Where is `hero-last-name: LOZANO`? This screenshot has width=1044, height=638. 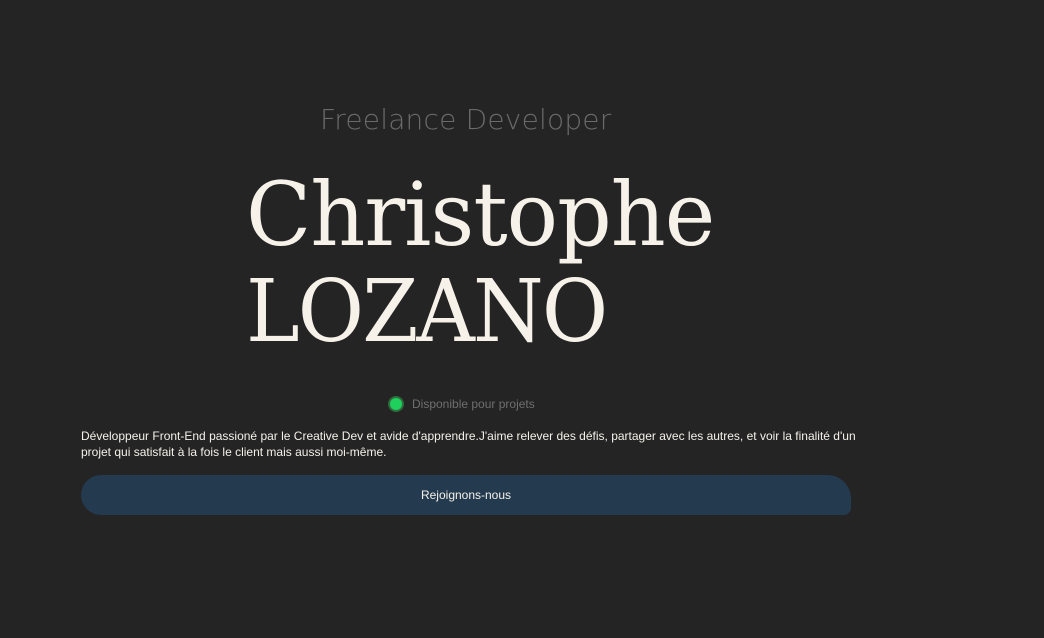
hero-last-name: LOZANO is located at coordinates (427, 312).